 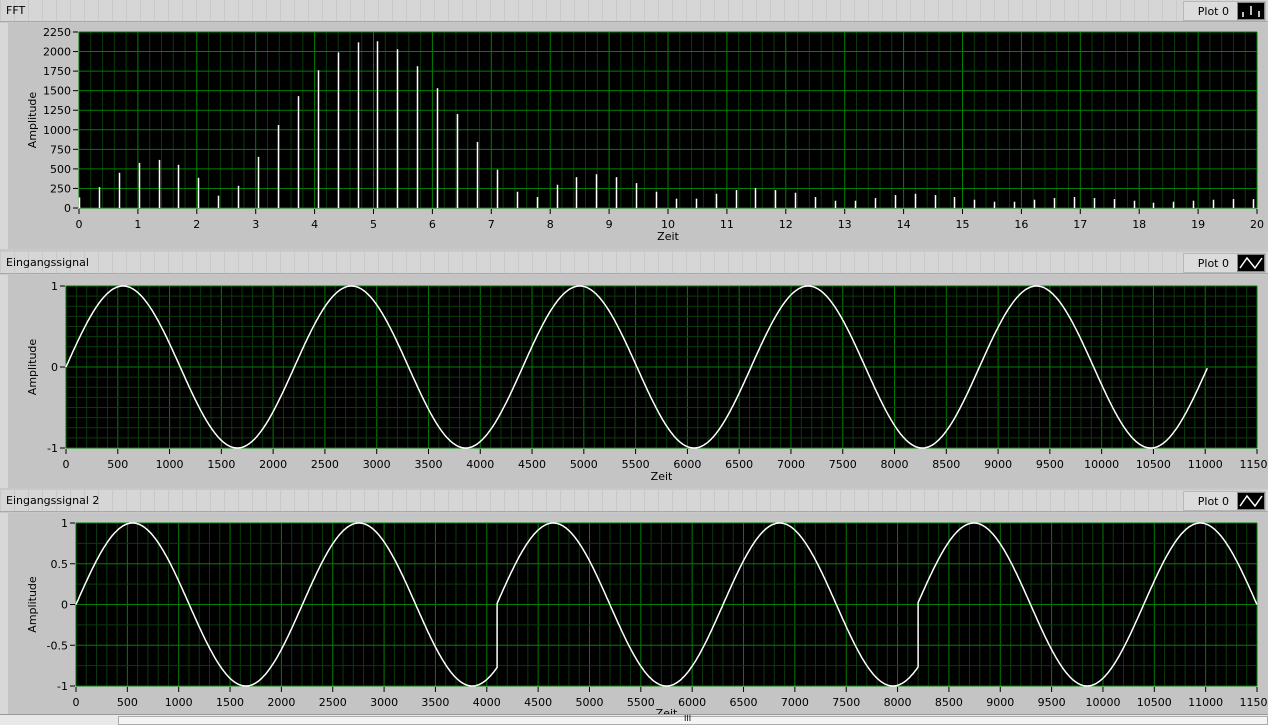 What do you see at coordinates (57, 32) in the screenshot?
I see `y-tick-label: 2250` at bounding box center [57, 32].